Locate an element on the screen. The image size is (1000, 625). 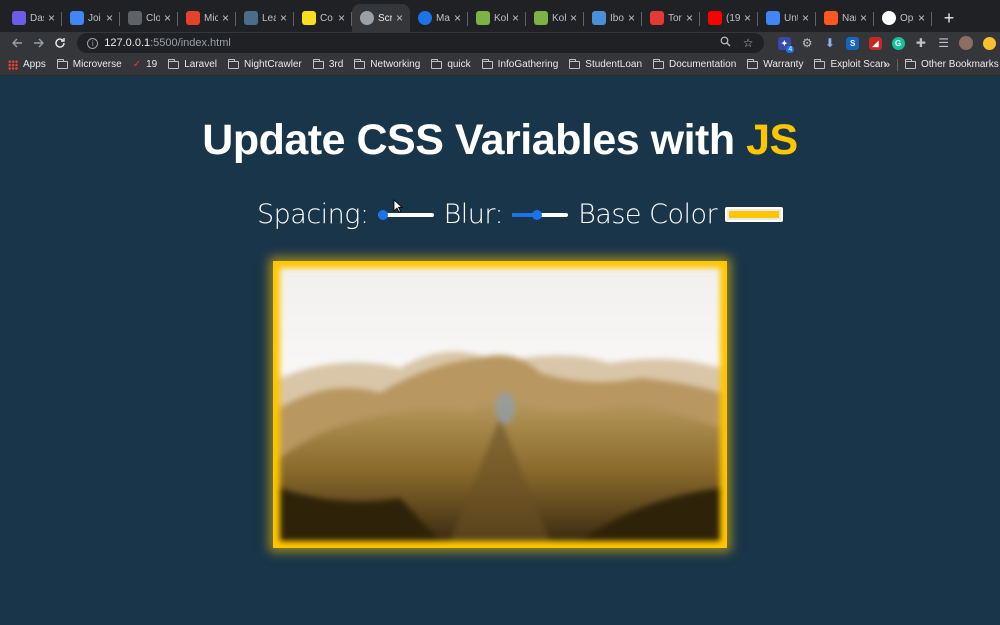
dashboard-icon is located at coordinates (19, 18).